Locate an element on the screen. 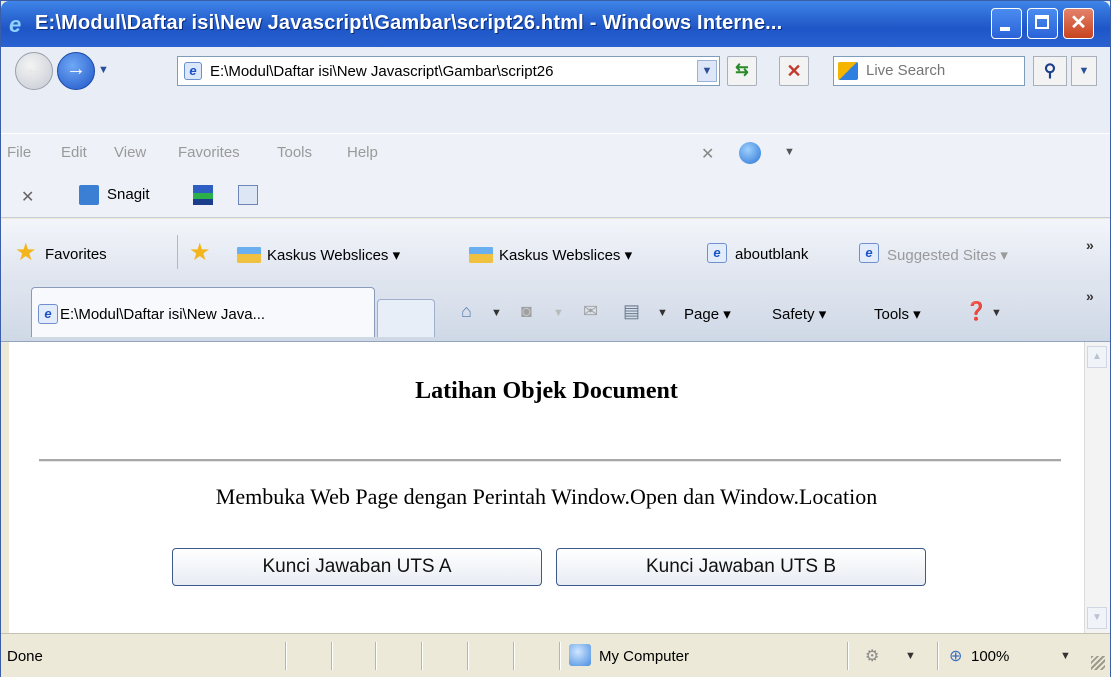  status-text: Done is located at coordinates (25, 656).